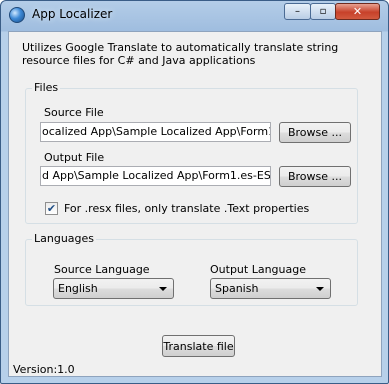 This screenshot has width=389, height=384. I want to click on title-bar: App Localizer – ▫ ✕, so click(194, 16).